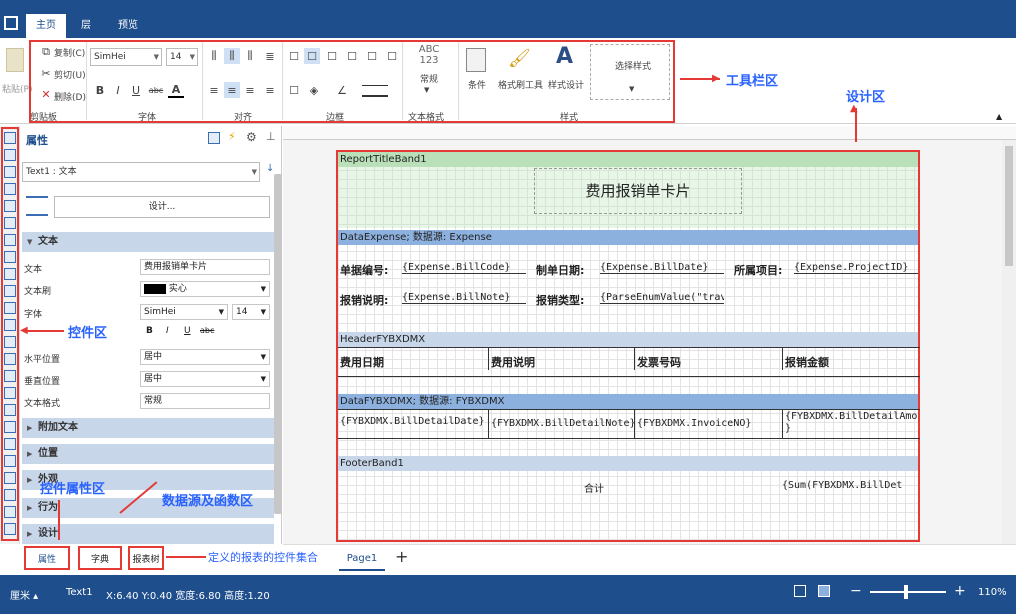  What do you see at coordinates (856, 591) in the screenshot?
I see `zoom-out-button: −` at bounding box center [856, 591].